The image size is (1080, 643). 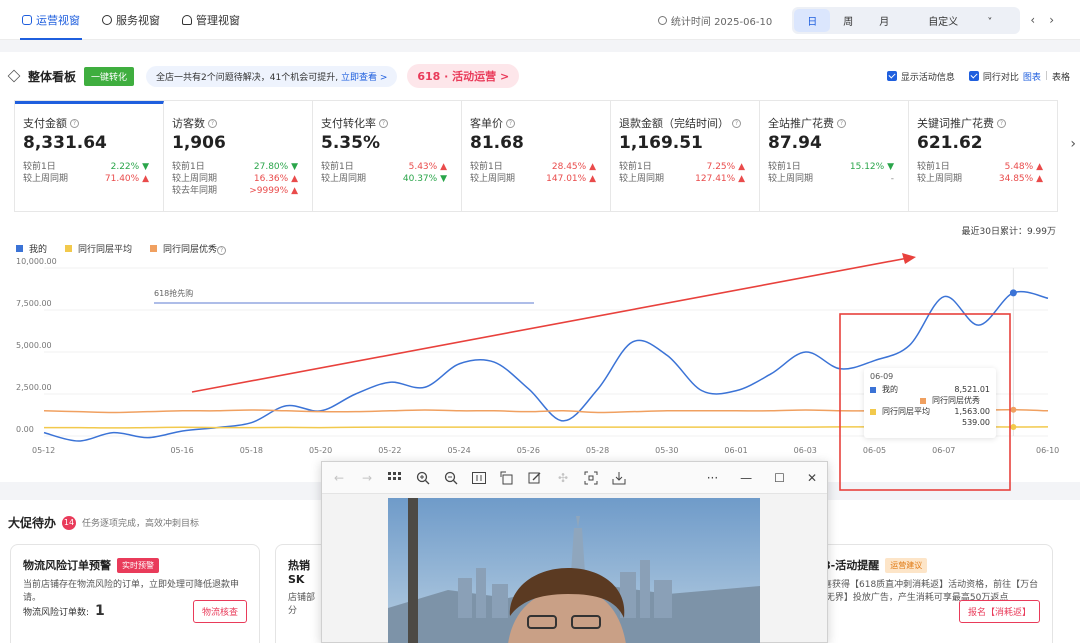 I want to click on x-tick-label: 06-07, so click(x=943, y=450).